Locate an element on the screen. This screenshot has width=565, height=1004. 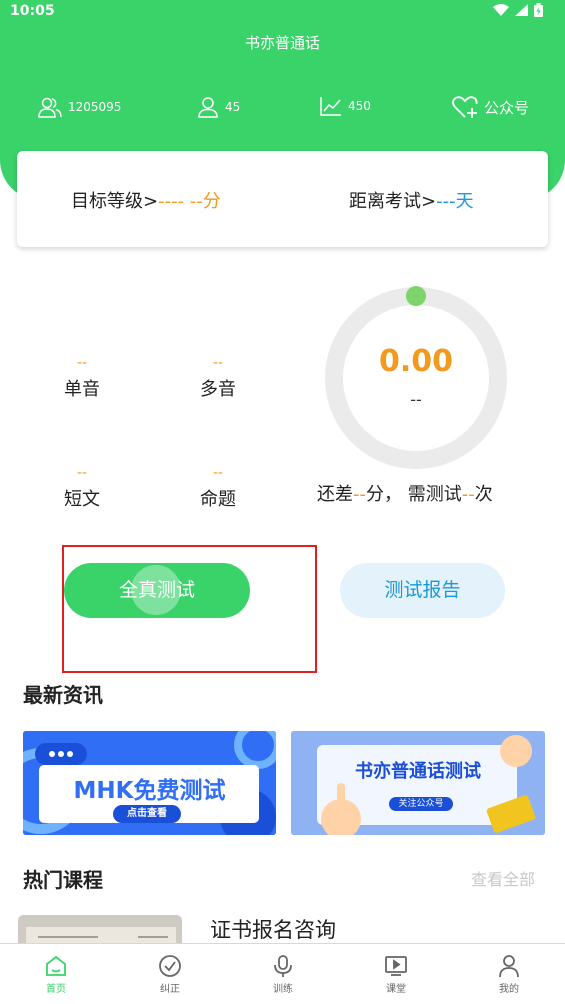
exam-countdown: 距离考试>---天 is located at coordinates (411, 200).